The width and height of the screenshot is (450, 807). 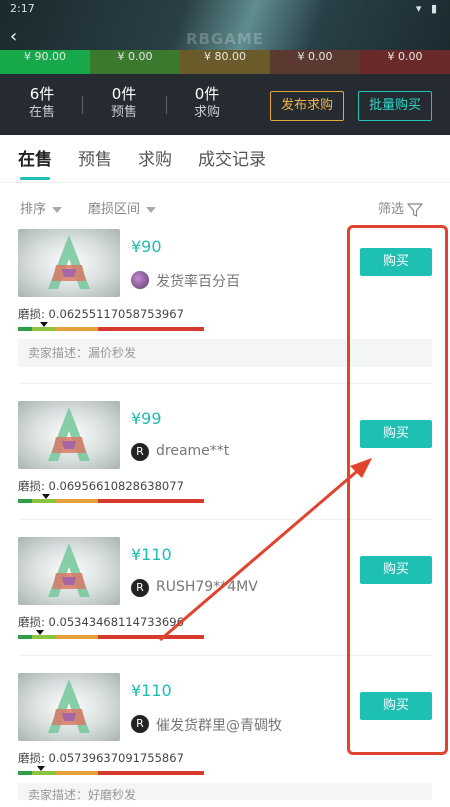 What do you see at coordinates (427, 8) in the screenshot?
I see `status-icons: ▾ ▮` at bounding box center [427, 8].